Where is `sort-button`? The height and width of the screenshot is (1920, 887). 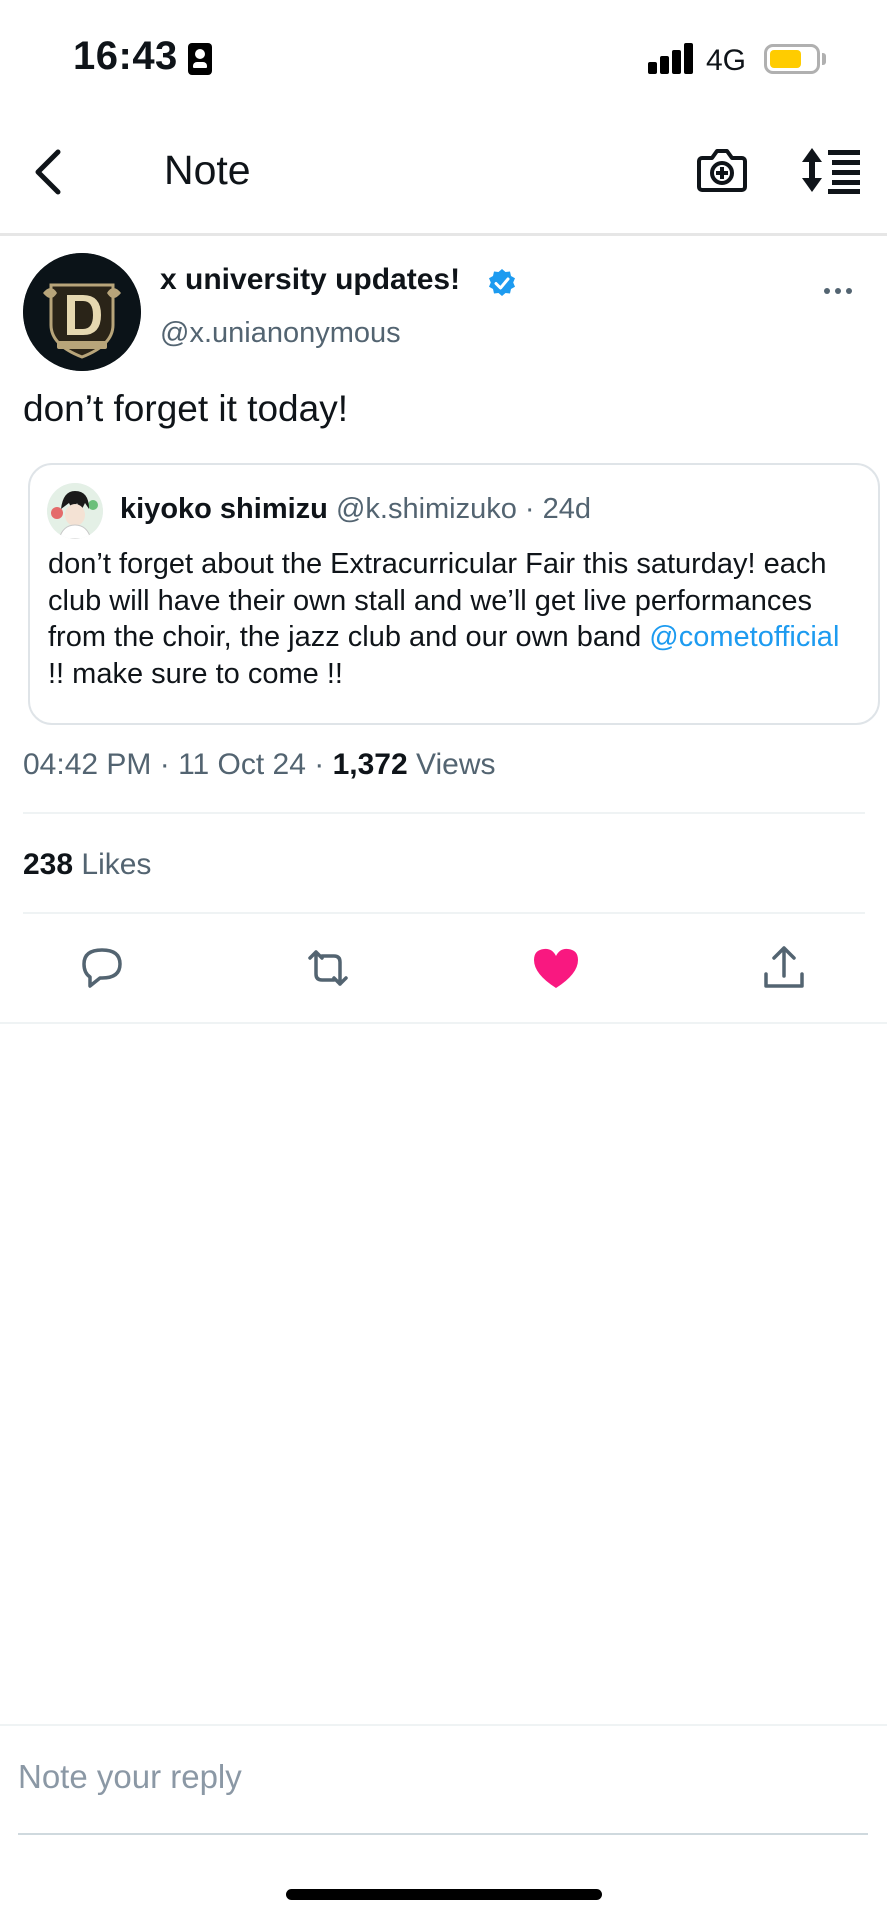 sort-button is located at coordinates (831, 170).